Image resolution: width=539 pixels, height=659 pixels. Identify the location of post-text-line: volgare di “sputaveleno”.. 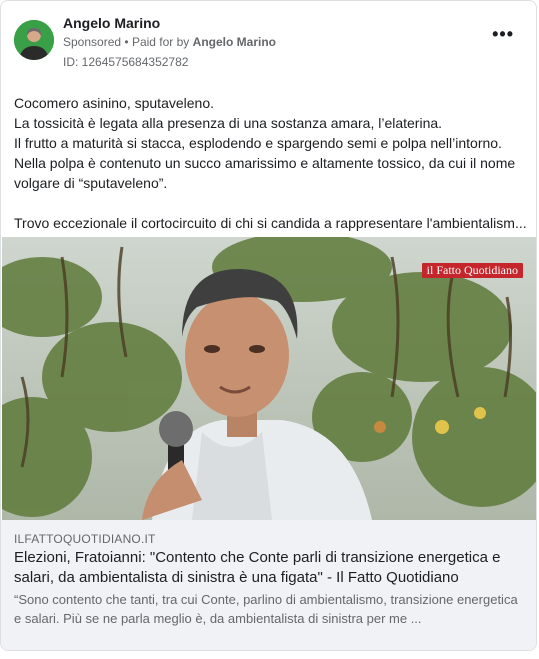
(91, 183).